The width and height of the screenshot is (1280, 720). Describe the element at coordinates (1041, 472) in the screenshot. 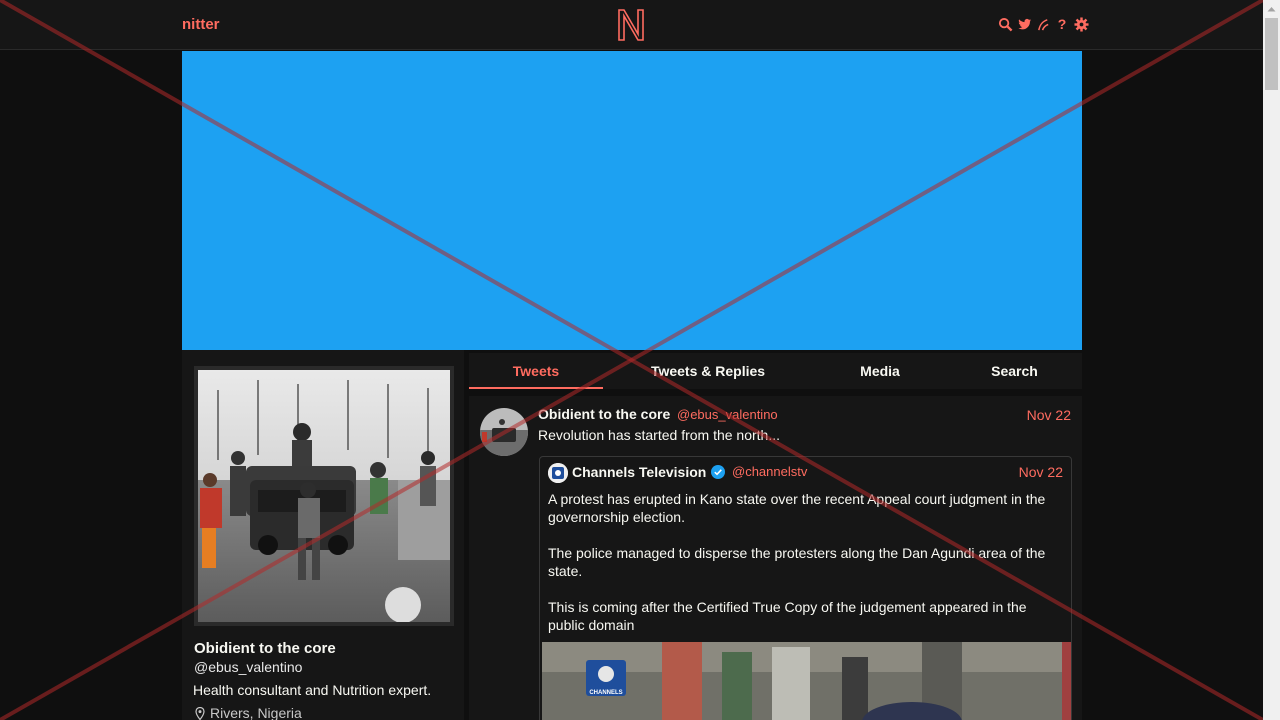

I see `quote-date: Nov 22` at that location.